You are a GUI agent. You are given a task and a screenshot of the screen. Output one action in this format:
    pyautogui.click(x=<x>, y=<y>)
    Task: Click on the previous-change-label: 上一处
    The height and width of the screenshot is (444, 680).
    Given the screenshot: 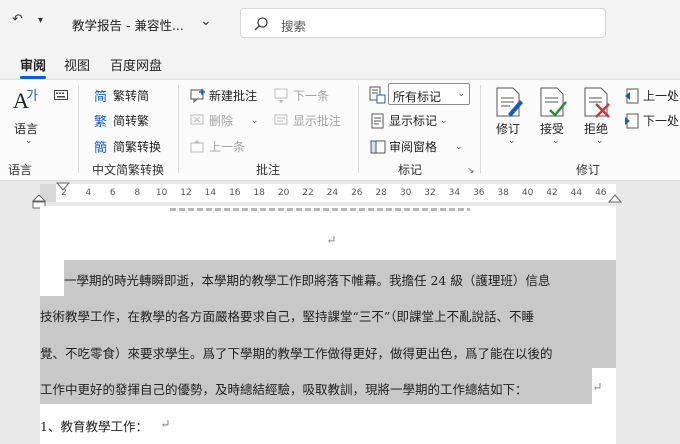 What is the action you would take?
    pyautogui.click(x=661, y=96)
    